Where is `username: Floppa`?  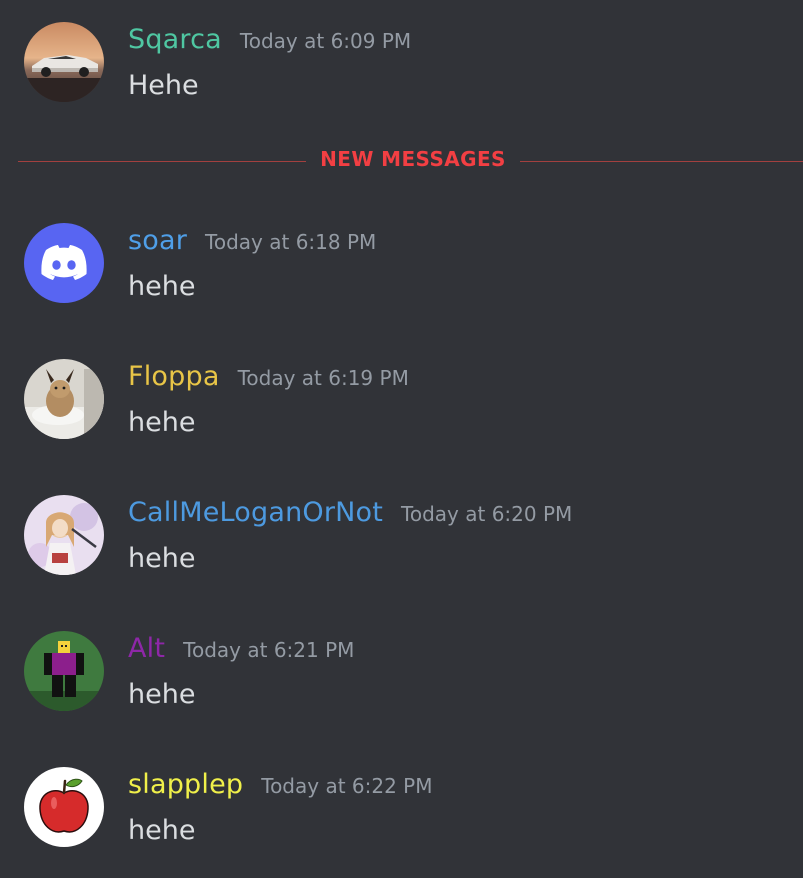
username: Floppa is located at coordinates (174, 376).